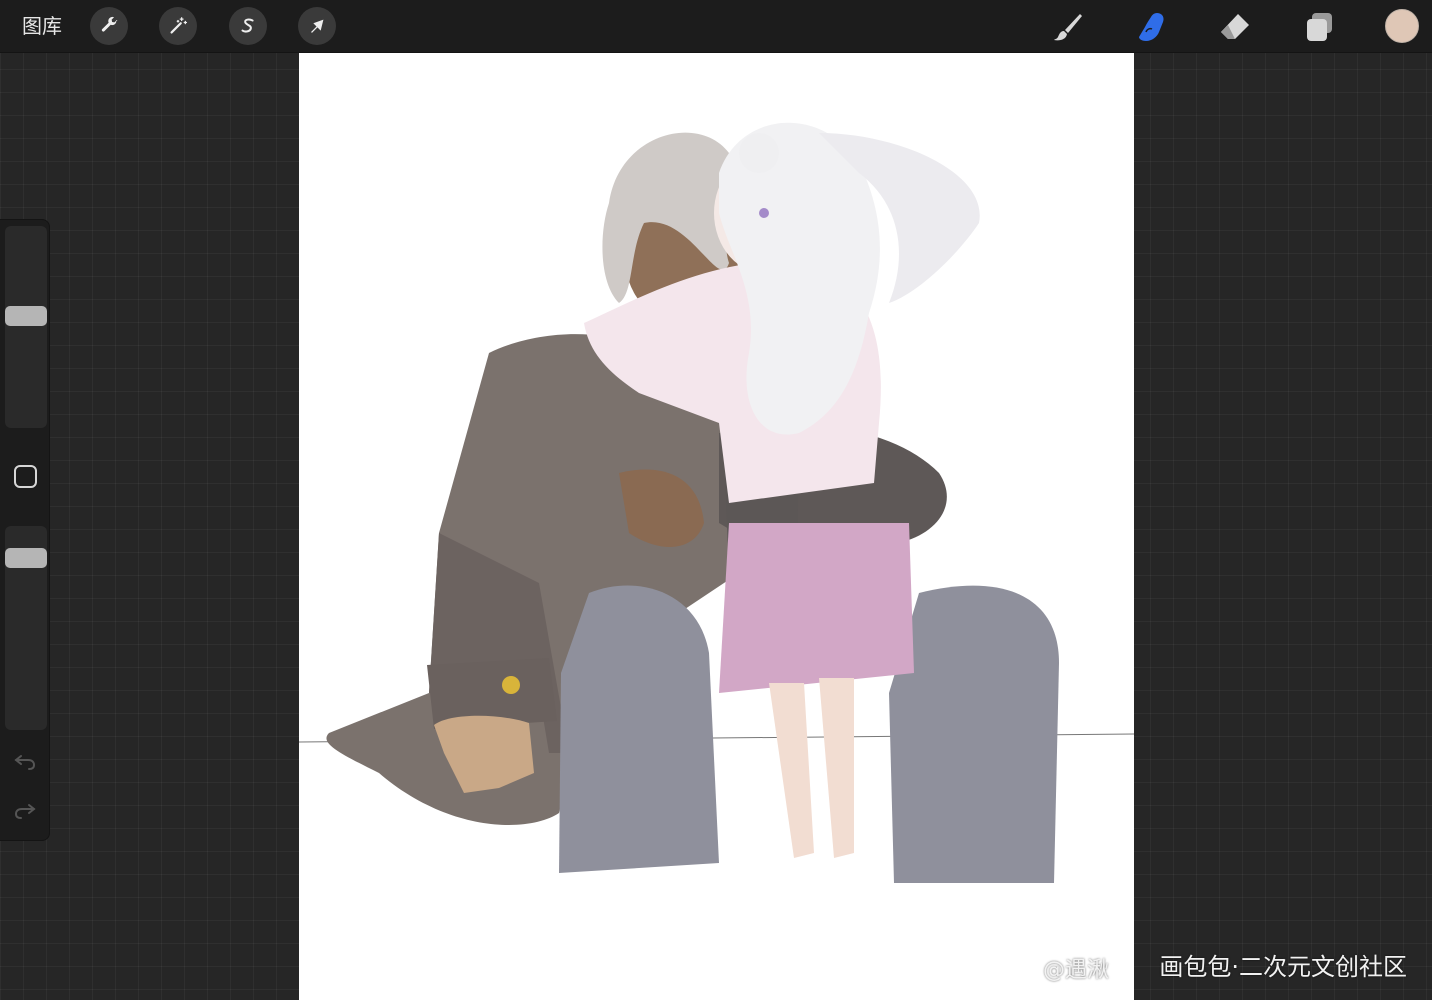 The width and height of the screenshot is (1432, 1000). I want to click on brush-icon, so click(1068, 27).